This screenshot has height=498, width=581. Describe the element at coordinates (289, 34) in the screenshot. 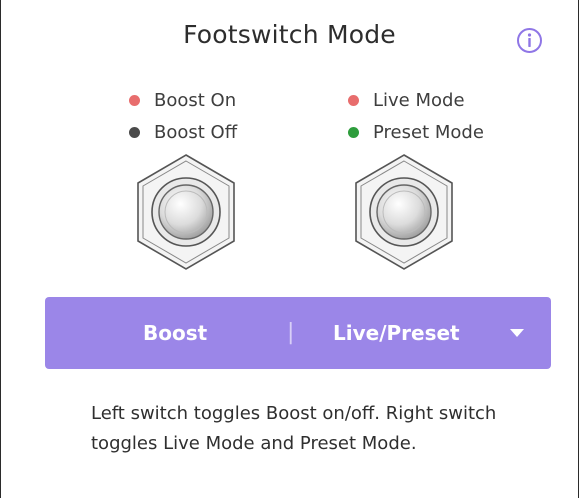

I see `page-title: Footswitch Mode` at that location.